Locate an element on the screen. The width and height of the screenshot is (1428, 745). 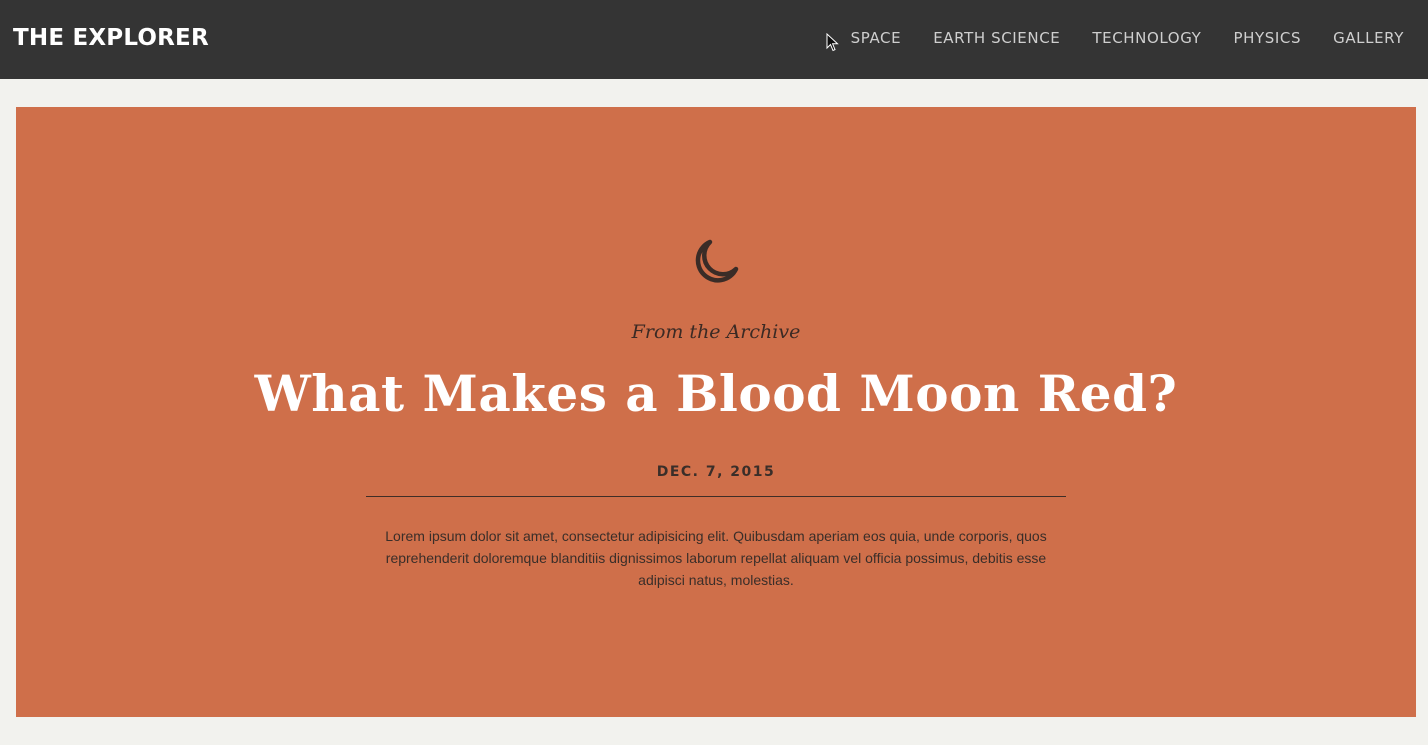
nav-item-space: SPACE is located at coordinates (876, 38).